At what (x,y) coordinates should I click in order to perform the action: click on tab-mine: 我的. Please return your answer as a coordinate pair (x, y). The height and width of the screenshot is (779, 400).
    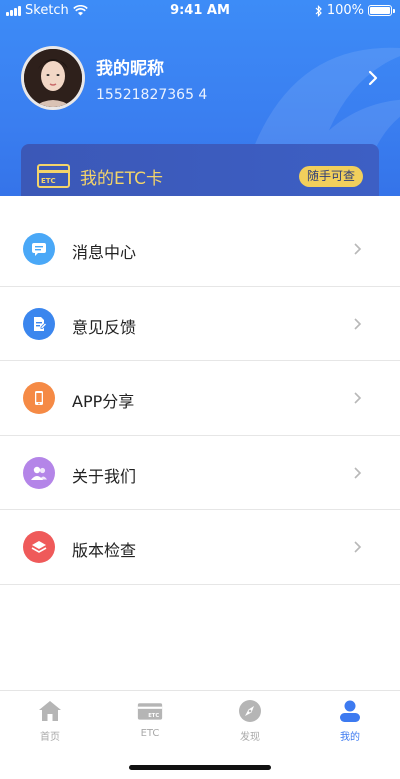
    Looking at the image, I should click on (350, 718).